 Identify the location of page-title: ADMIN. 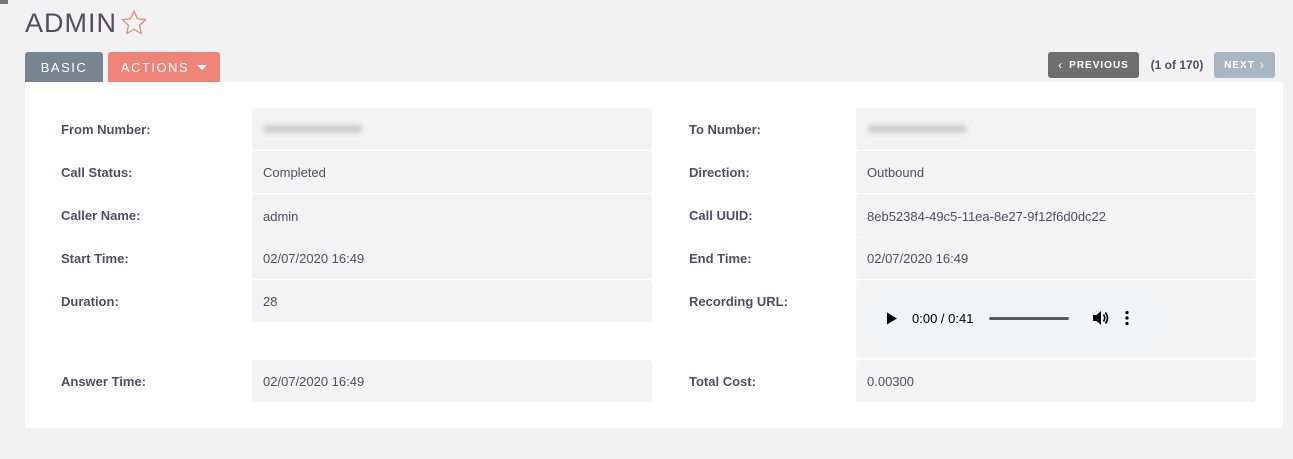
(71, 22).